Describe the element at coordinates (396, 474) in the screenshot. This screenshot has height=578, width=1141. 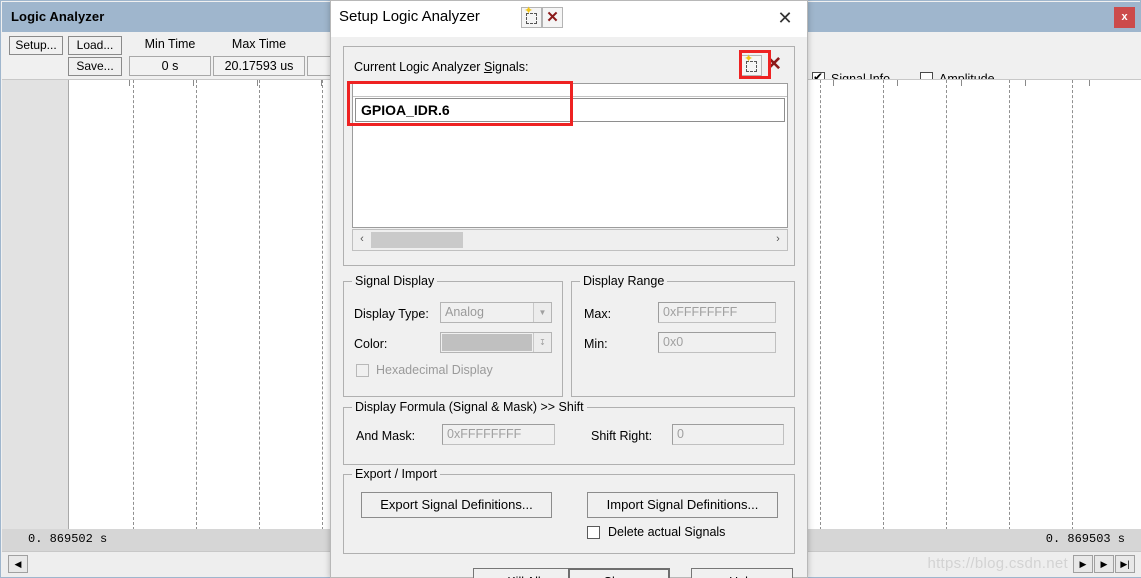
I see `export-import-legend: Export / Import` at that location.